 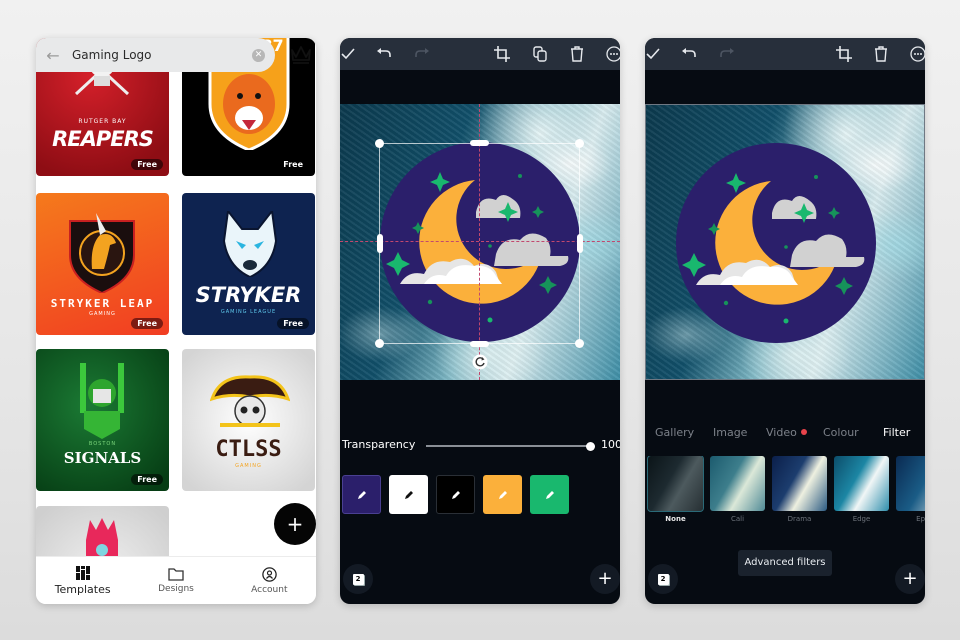 What do you see at coordinates (480, 362) in the screenshot?
I see `rotate-icon` at bounding box center [480, 362].